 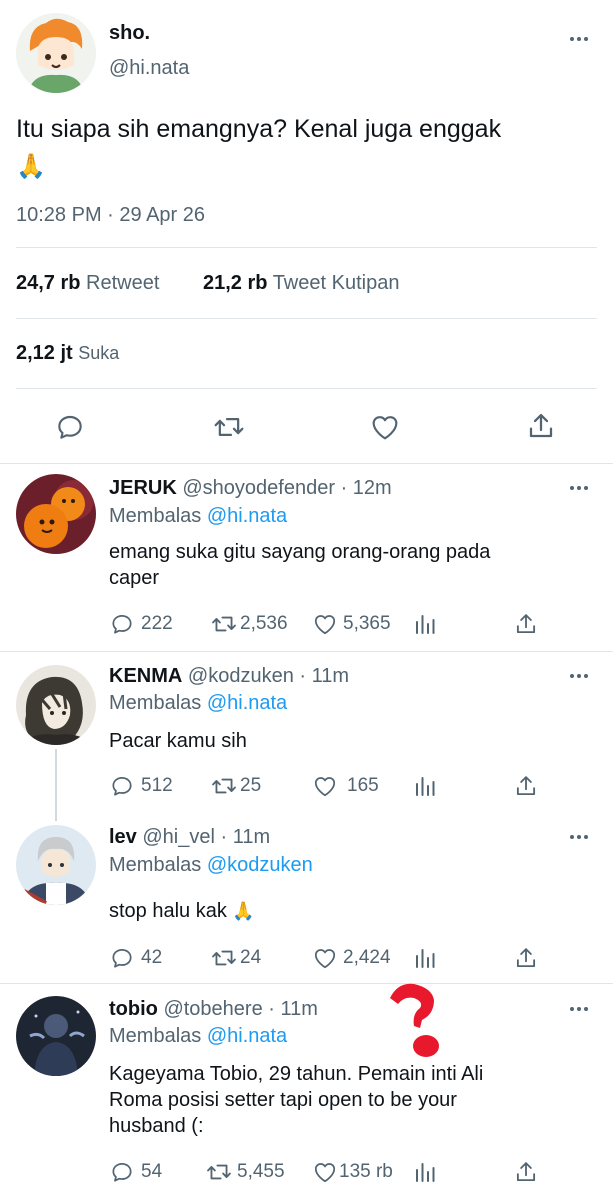 I want to click on reply-header: KENMA @kodzuken · 11m, so click(x=229, y=676).